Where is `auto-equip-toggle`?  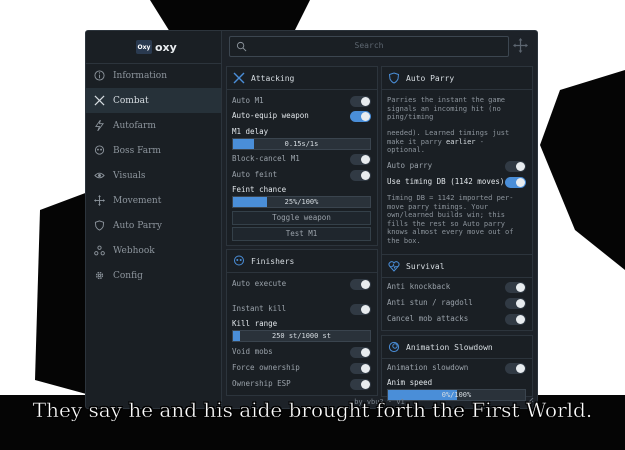 auto-equip-toggle is located at coordinates (360, 116).